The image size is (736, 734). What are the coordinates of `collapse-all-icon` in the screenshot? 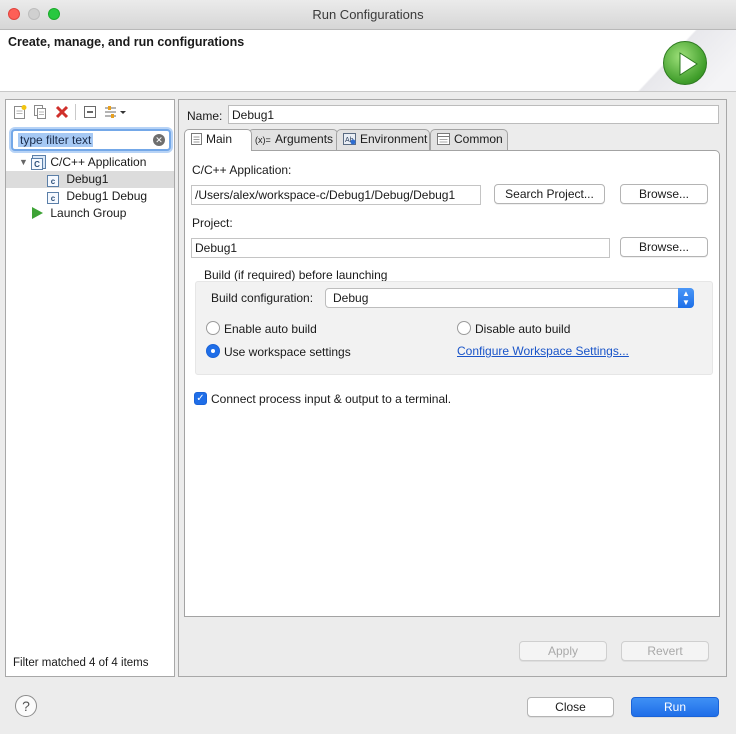 It's located at (90, 112).